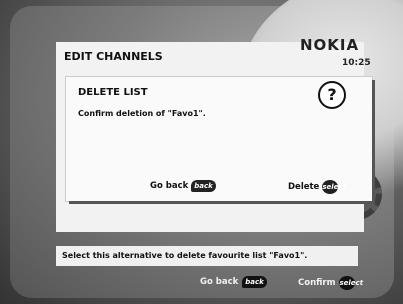 The width and height of the screenshot is (403, 304). I want to click on dialog-message: Confirm deletion of "Favo1"., so click(142, 113).